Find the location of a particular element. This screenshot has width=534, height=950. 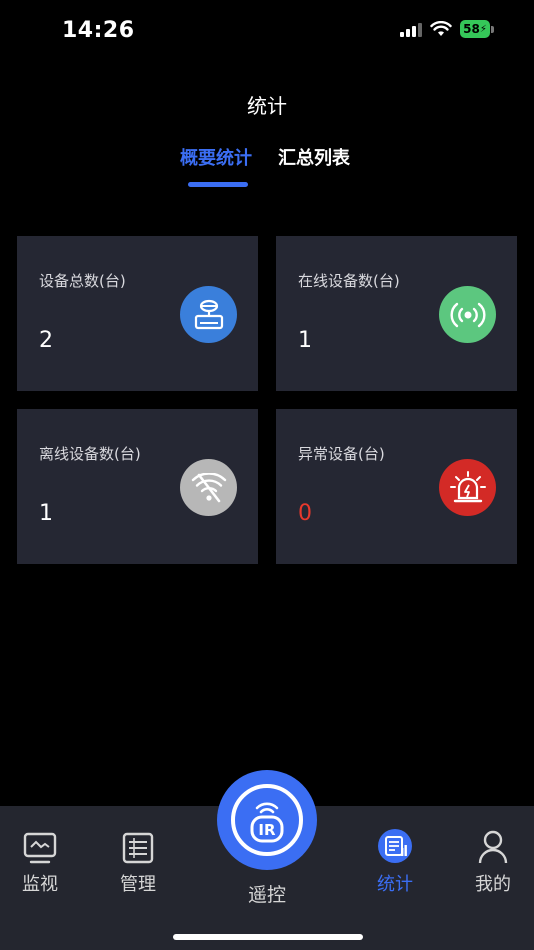

status-time: 14:26 is located at coordinates (98, 30).